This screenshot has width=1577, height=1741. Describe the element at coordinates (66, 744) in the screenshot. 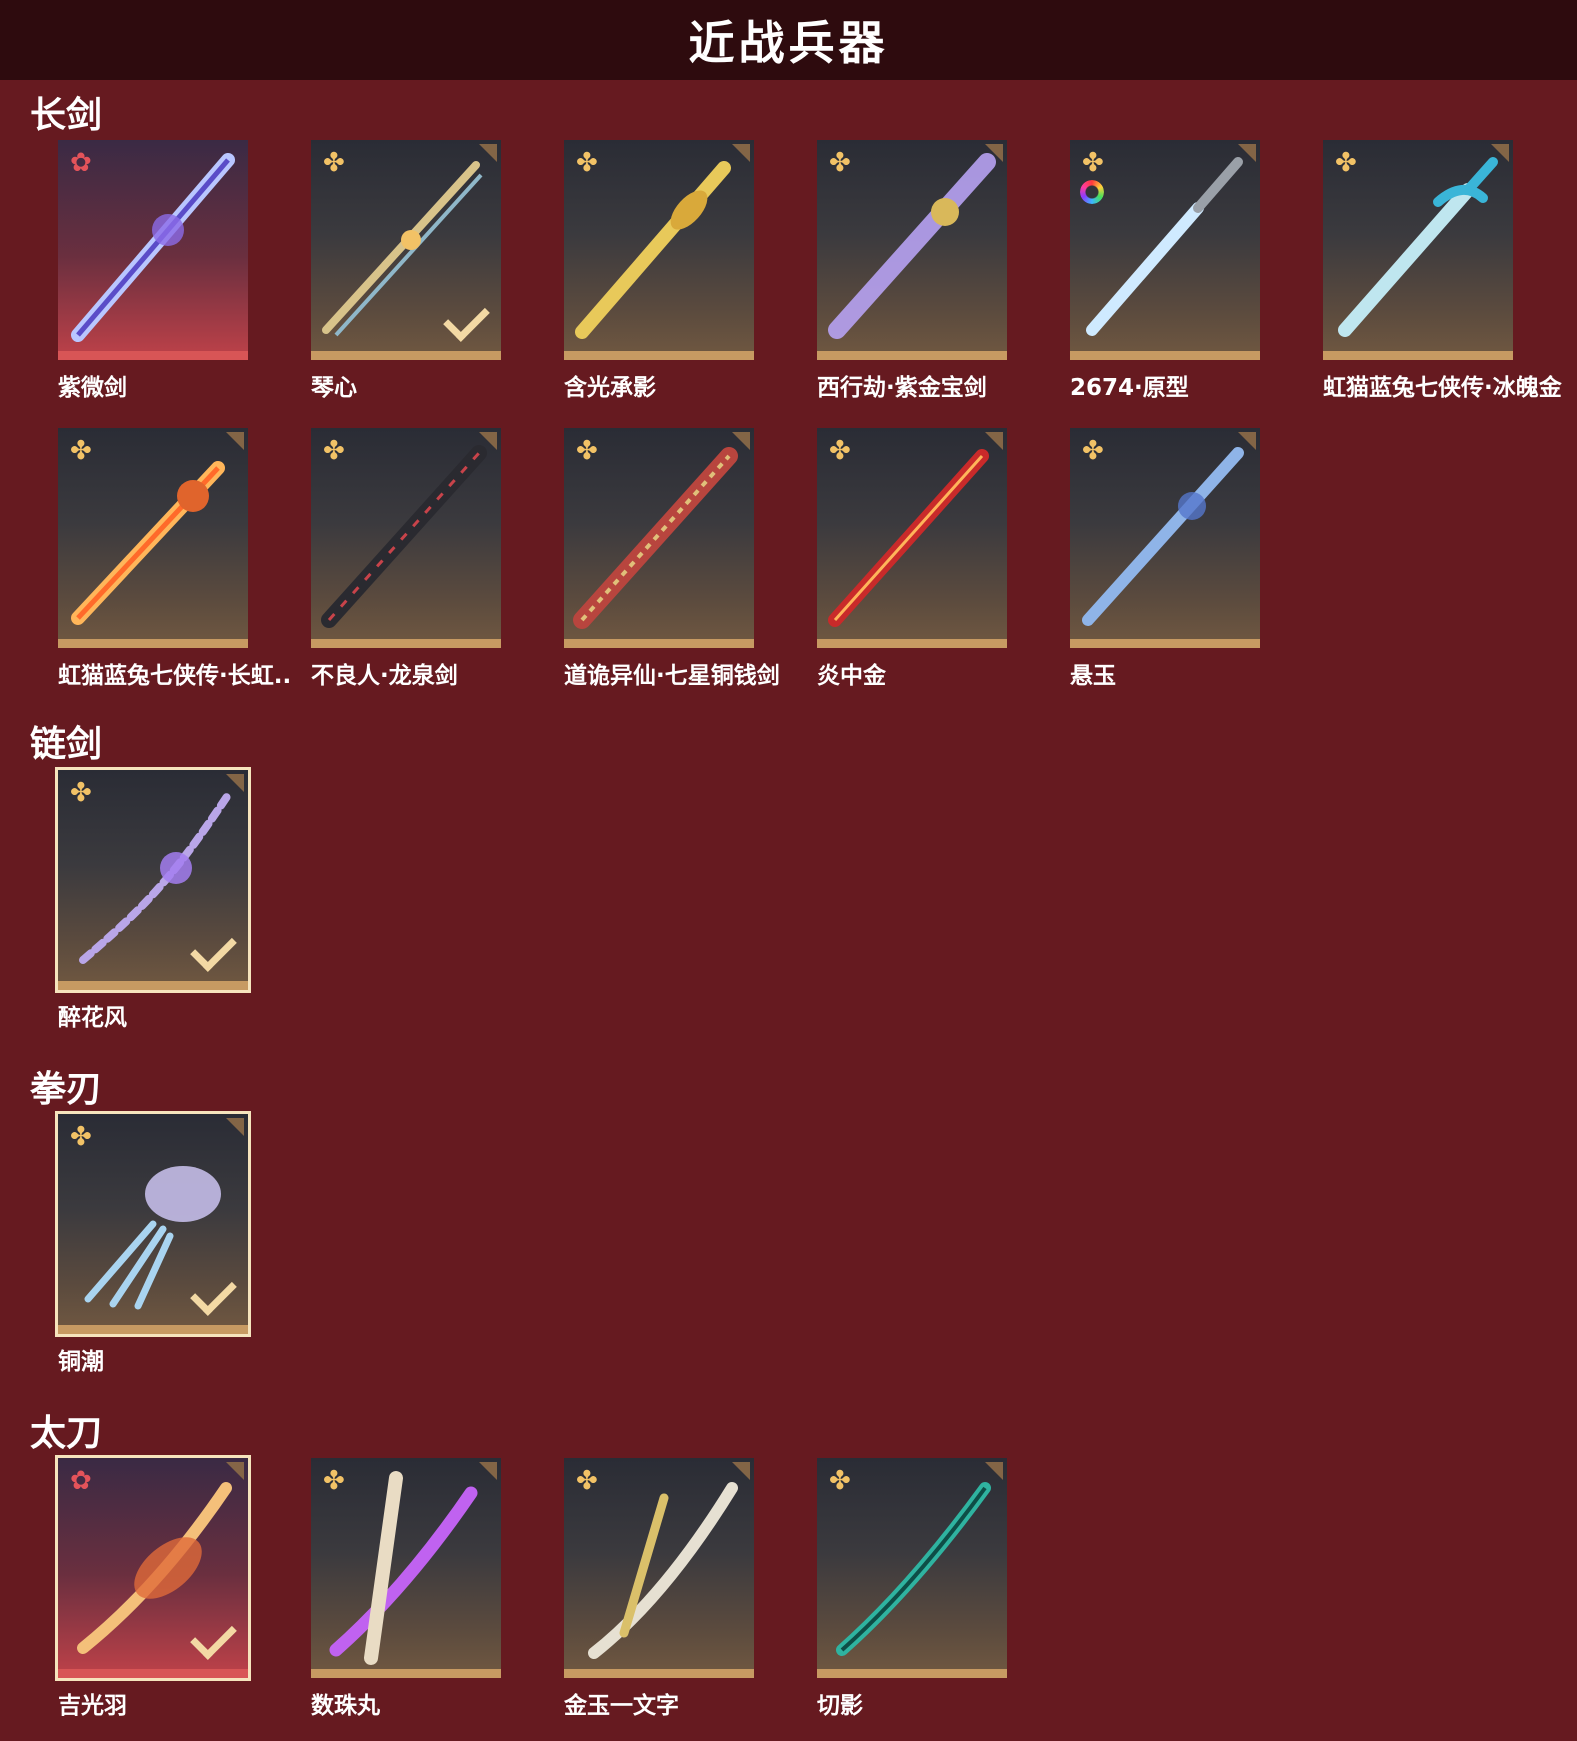

I see `section-title-lianjian: 链剑` at that location.